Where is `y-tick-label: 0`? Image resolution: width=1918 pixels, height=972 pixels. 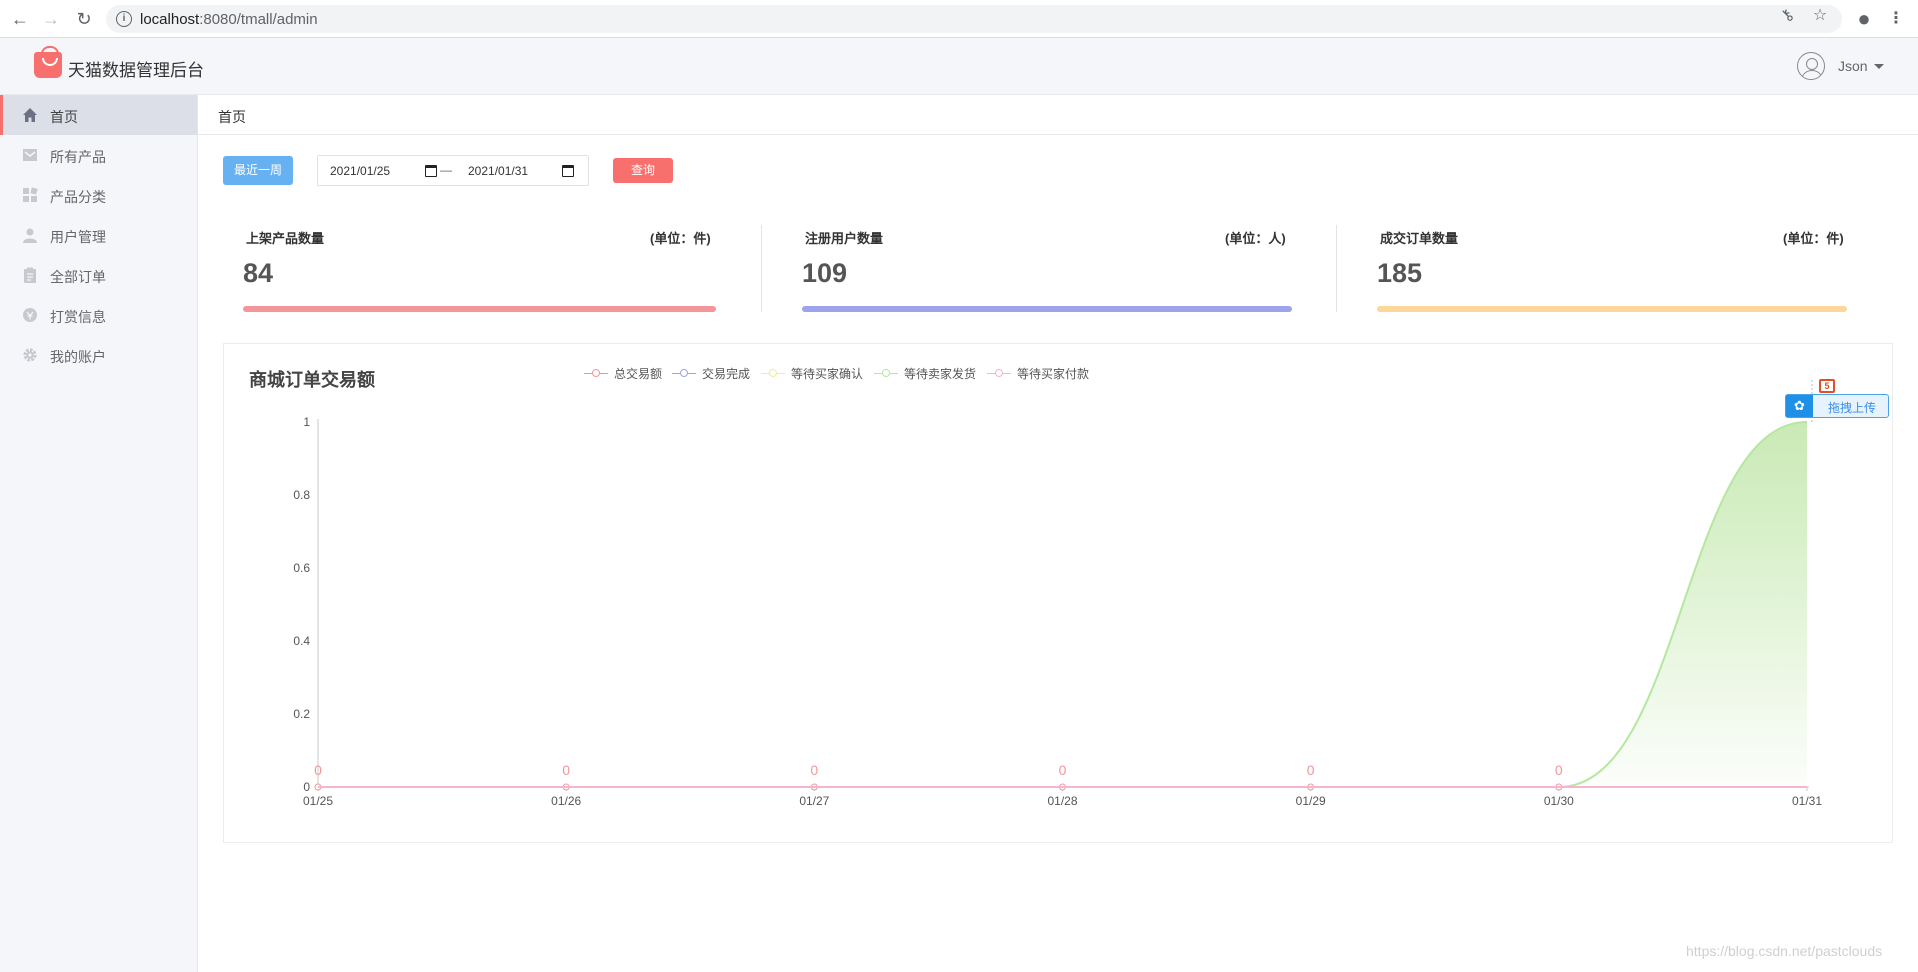 y-tick-label: 0 is located at coordinates (306, 787).